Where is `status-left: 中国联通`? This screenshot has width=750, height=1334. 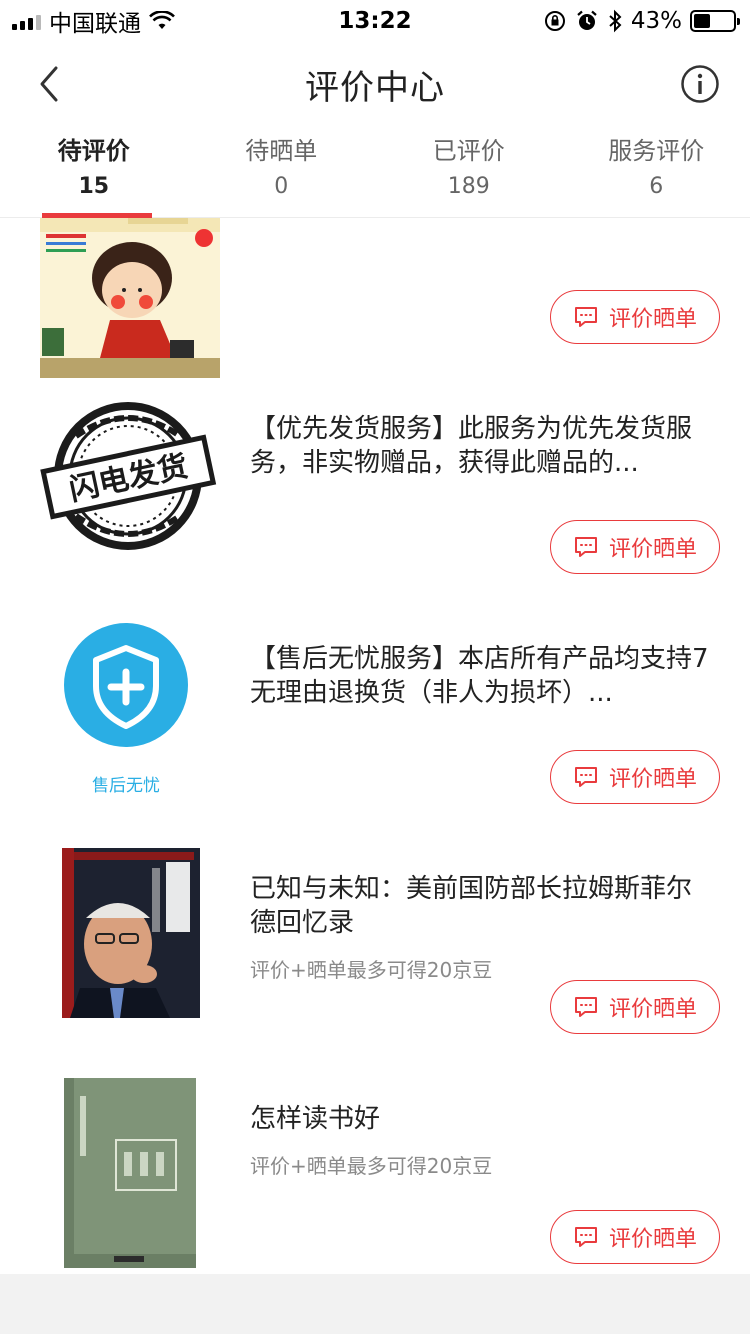
status-left: 中国联通 is located at coordinates (93, 21).